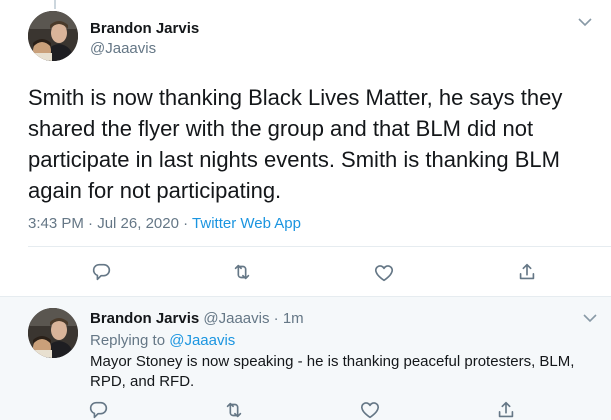 This screenshot has width=611, height=420. I want to click on tweet-meta: 3:43 PM · Jul 26, 2020 · Twitter Web App, so click(164, 223).